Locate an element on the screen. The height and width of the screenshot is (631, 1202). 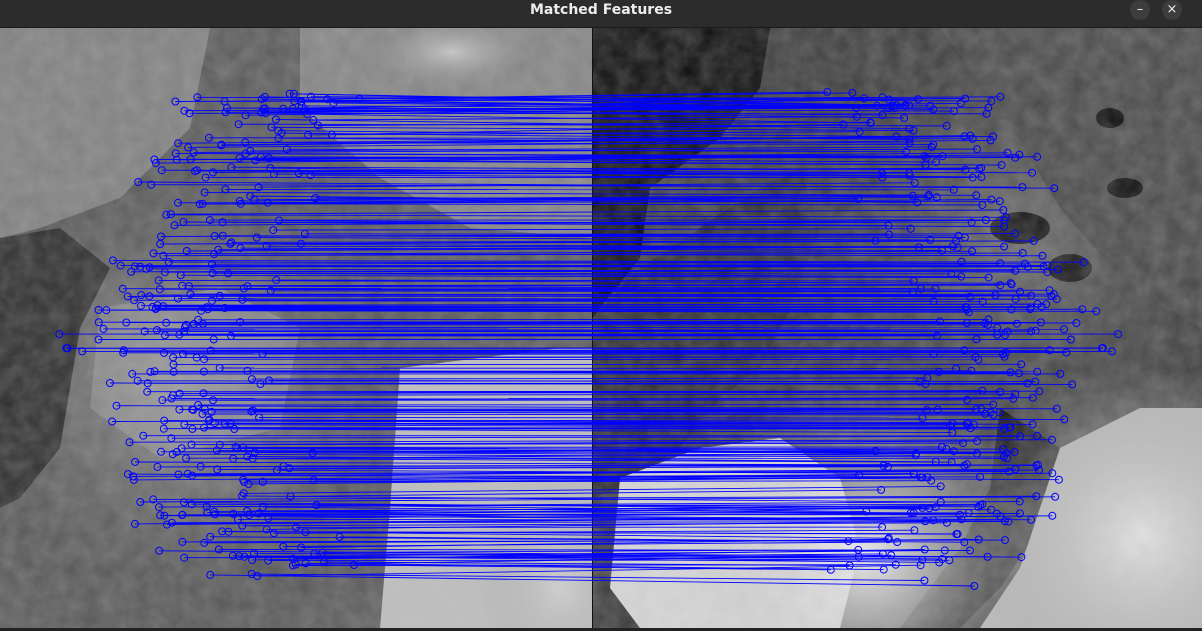
minimize-button: – is located at coordinates (1140, 10).